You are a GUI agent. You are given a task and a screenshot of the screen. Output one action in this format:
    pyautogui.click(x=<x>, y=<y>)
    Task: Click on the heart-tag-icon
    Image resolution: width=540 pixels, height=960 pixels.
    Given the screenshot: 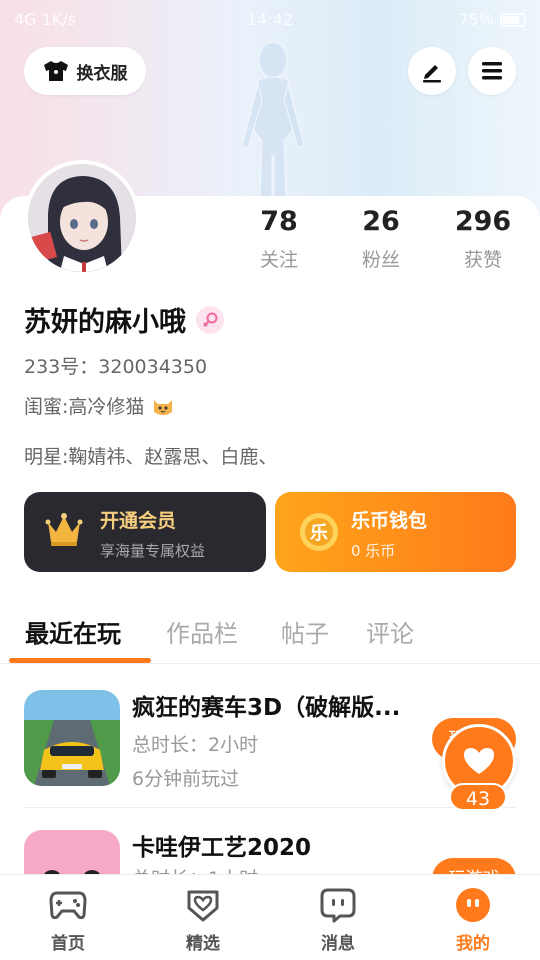 What is the action you would take?
    pyautogui.click(x=203, y=905)
    